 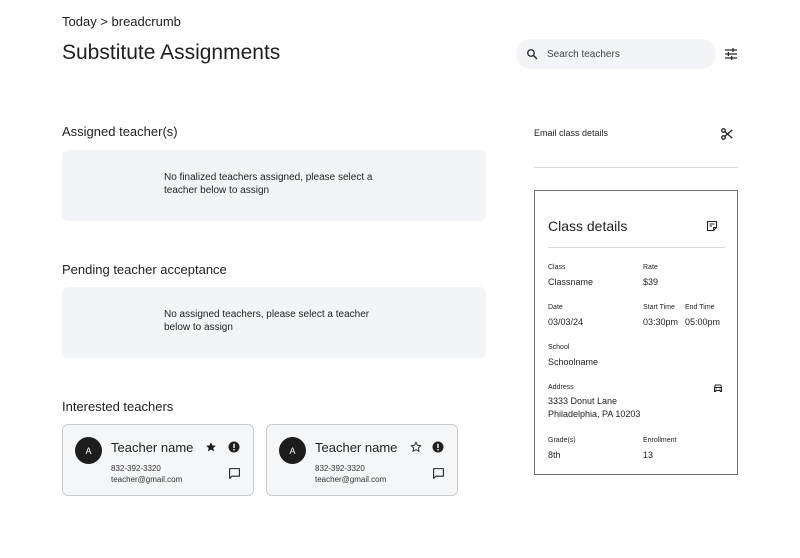 What do you see at coordinates (144, 269) in the screenshot?
I see `pending-section-title: Pending teacher acceptance` at bounding box center [144, 269].